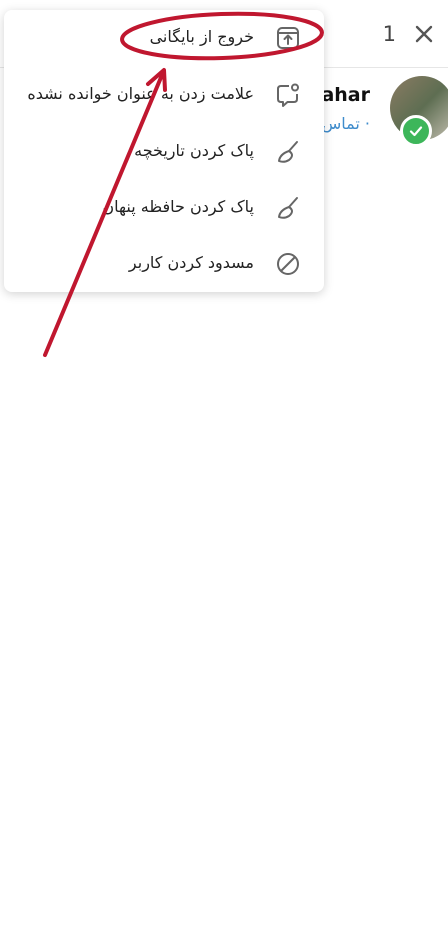  I want to click on mark-unread-icon, so click(288, 95).